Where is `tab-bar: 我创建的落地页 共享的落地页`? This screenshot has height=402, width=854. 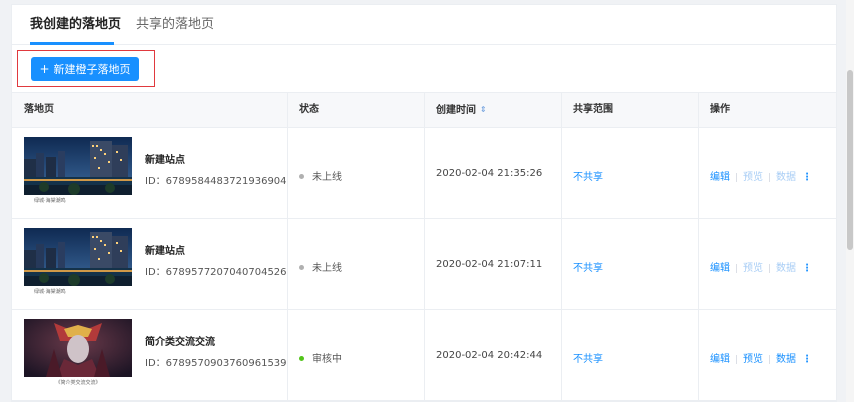
tab-bar: 我创建的落地页 共享的落地页 is located at coordinates (424, 25).